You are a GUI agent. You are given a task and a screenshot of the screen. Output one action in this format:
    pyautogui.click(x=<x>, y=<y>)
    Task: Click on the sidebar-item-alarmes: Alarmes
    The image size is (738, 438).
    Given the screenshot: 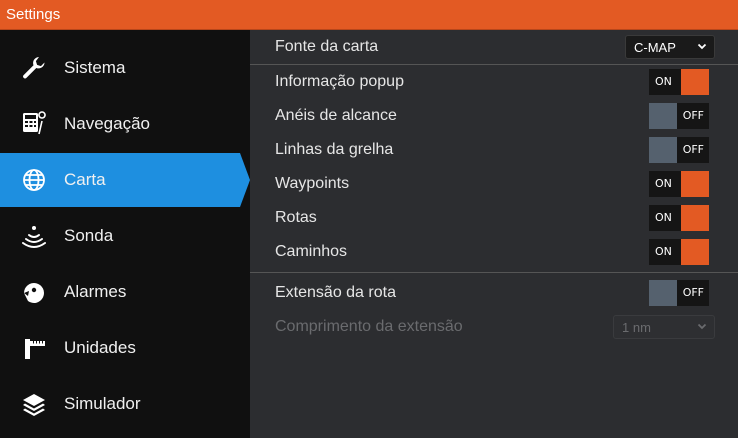 What is the action you would take?
    pyautogui.click(x=125, y=292)
    